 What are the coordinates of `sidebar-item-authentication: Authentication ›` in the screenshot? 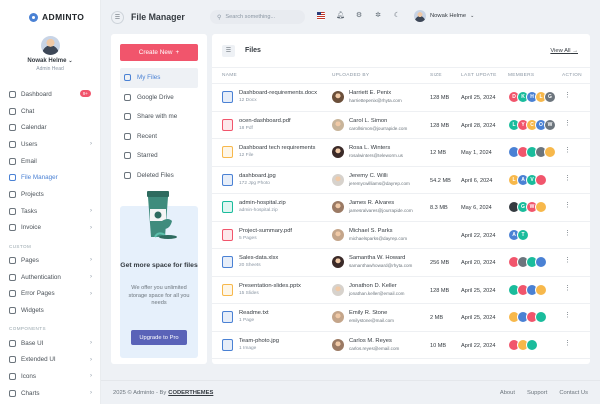 It's located at (50, 277).